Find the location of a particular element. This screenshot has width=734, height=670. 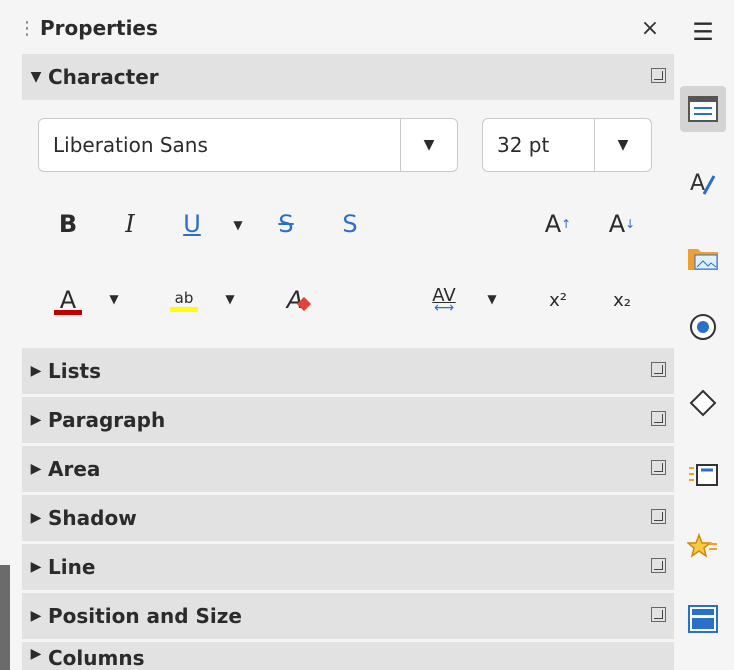

close-icon: × is located at coordinates (650, 28).